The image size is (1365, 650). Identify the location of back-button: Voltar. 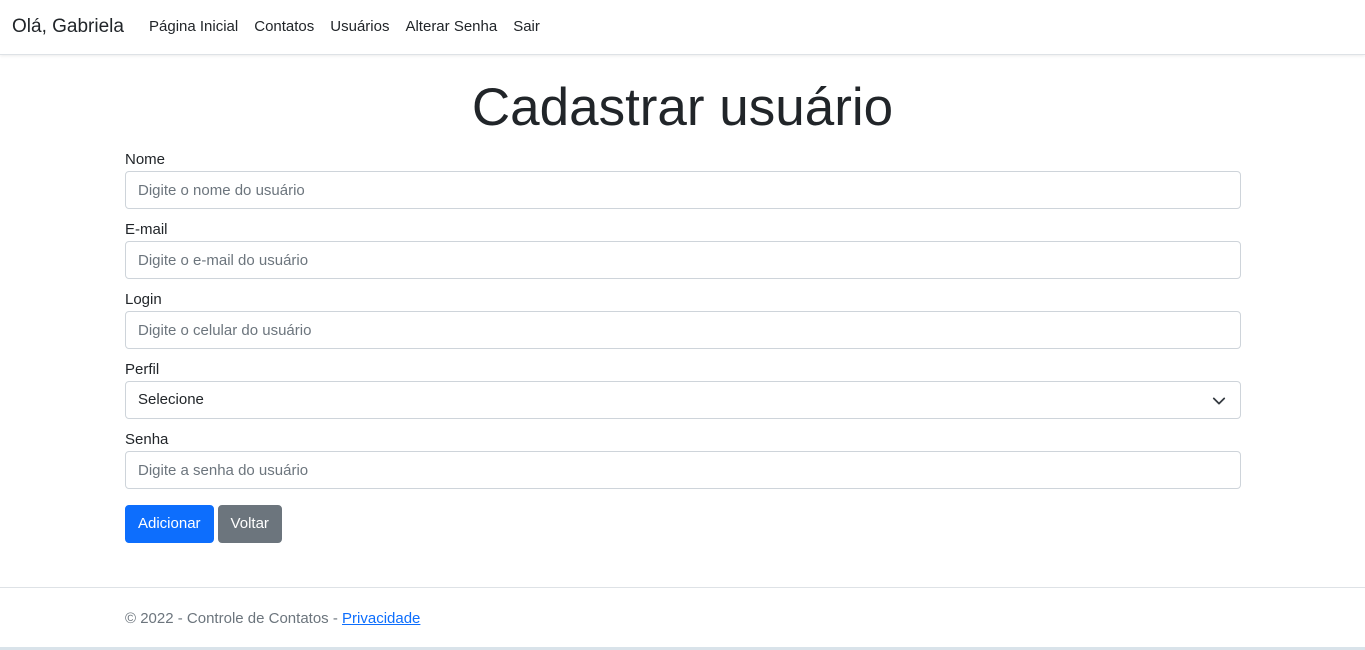
(249, 524).